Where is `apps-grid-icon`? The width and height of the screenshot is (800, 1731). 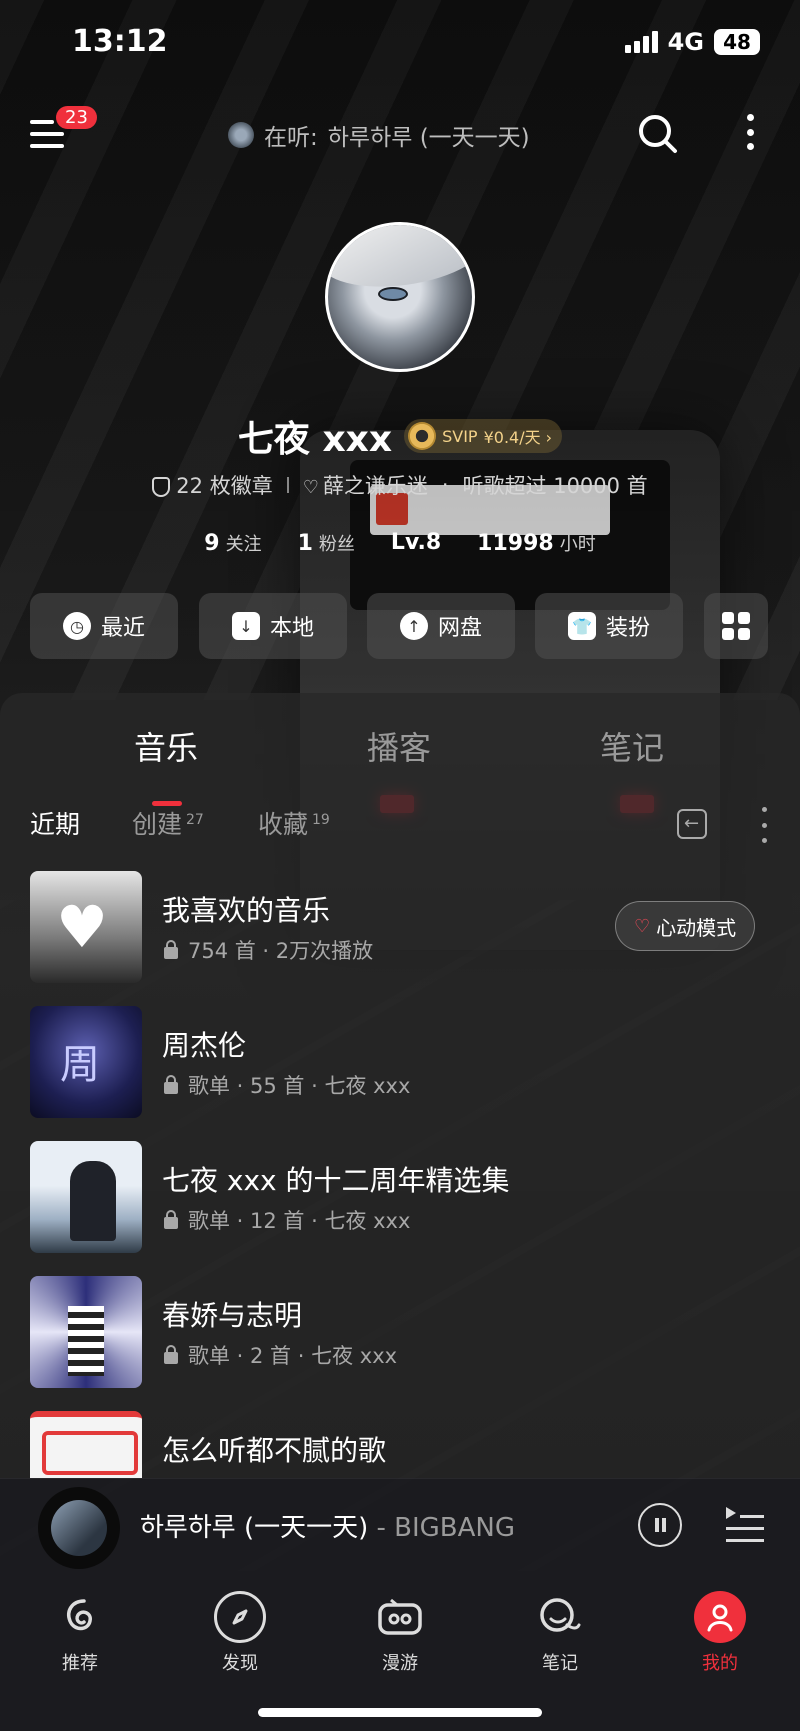
apps-grid-icon is located at coordinates (736, 626).